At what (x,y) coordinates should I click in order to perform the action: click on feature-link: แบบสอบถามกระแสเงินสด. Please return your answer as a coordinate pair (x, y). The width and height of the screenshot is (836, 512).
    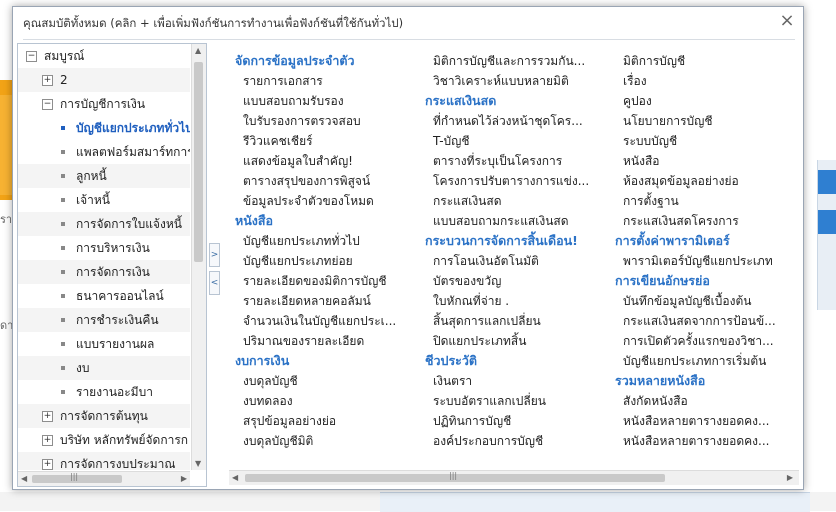
    Looking at the image, I should click on (520, 221).